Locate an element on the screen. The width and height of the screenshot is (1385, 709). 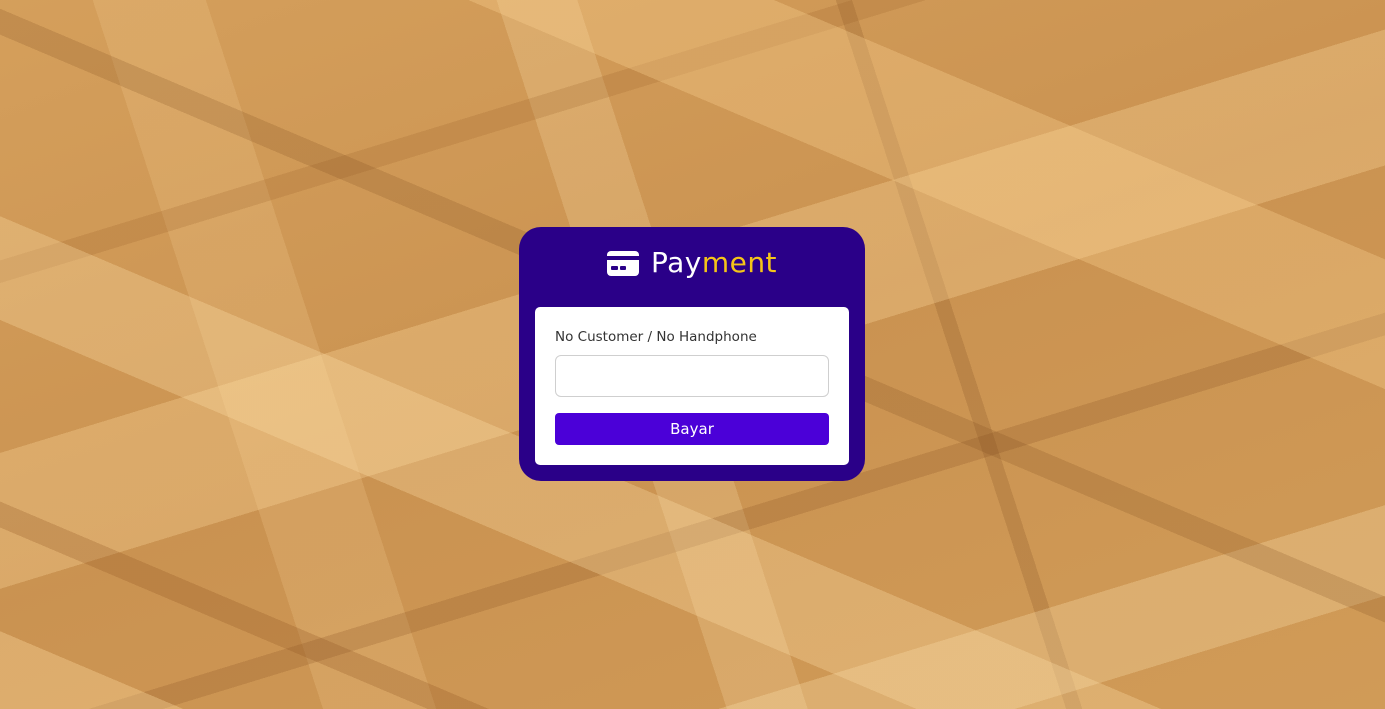
payment-form-panel: No Customer / No Handphone Bayar is located at coordinates (692, 386).